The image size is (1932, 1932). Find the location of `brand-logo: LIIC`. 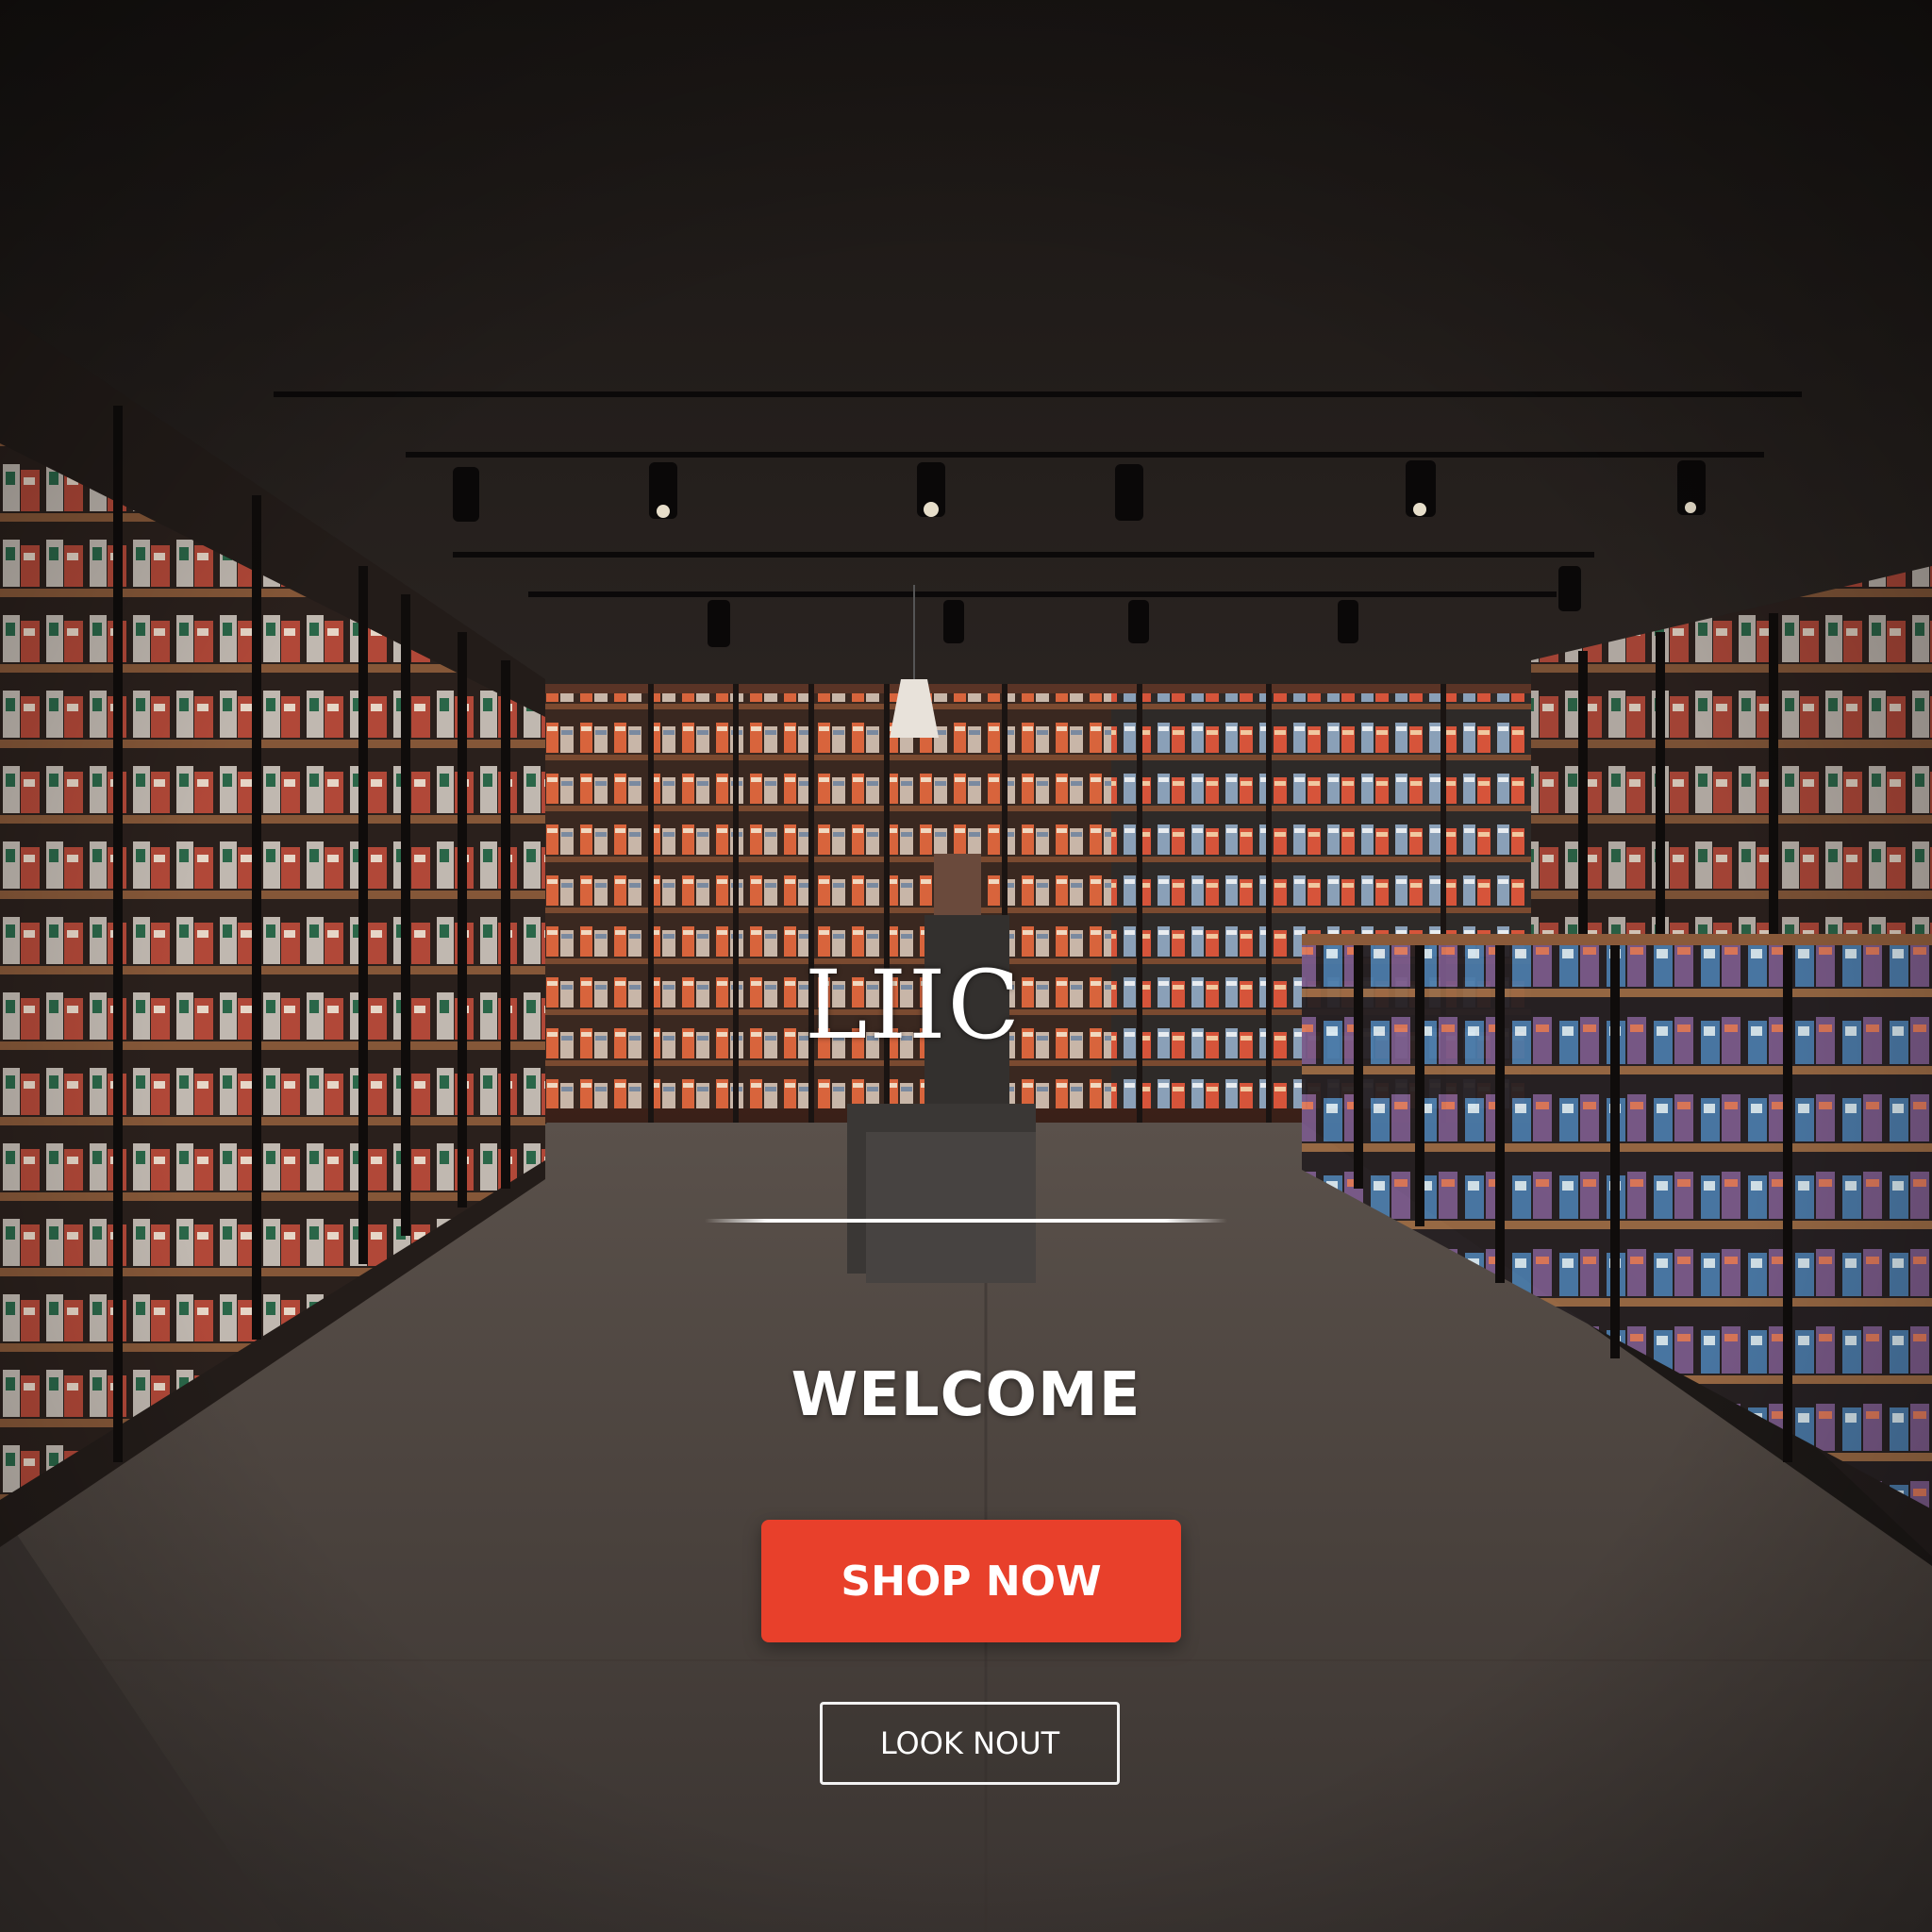

brand-logo: LIIC is located at coordinates (914, 1005).